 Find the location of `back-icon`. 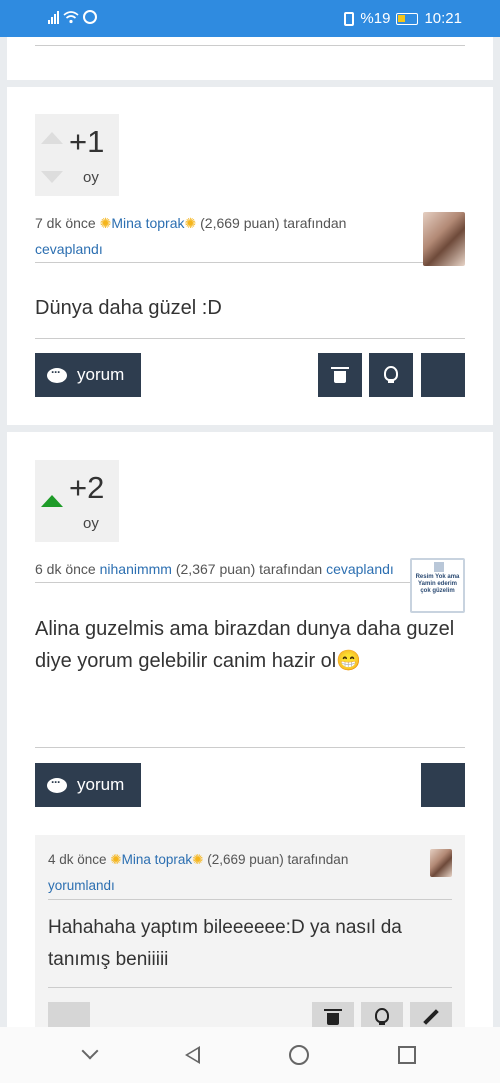

back-icon is located at coordinates (193, 1055).